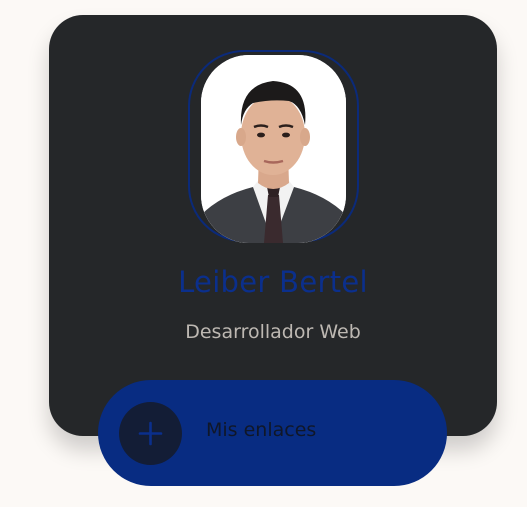  Describe the element at coordinates (273, 282) in the screenshot. I see `profile-name: Leiber Bertel` at that location.